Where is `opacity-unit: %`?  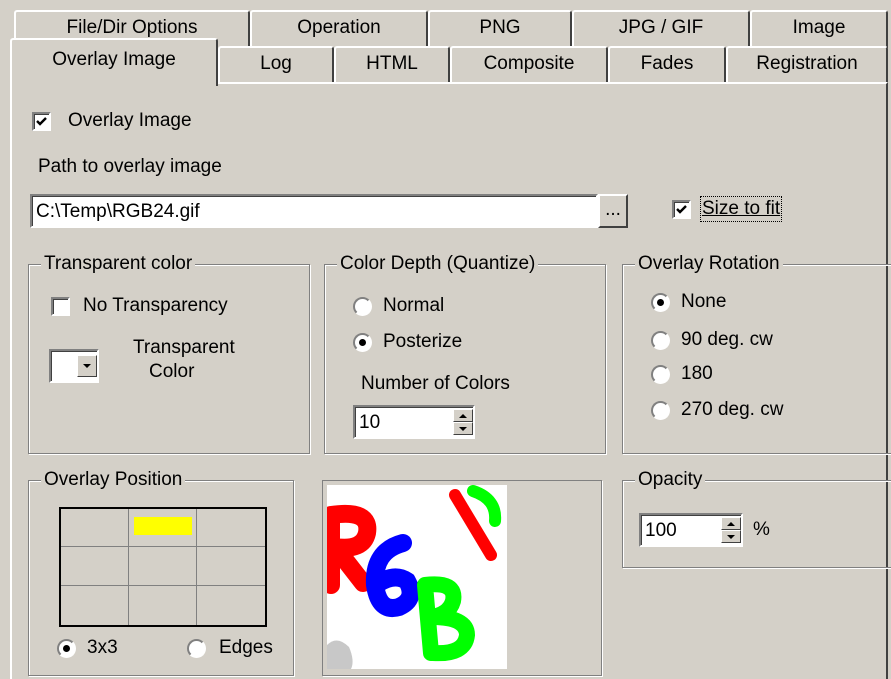
opacity-unit: % is located at coordinates (761, 529).